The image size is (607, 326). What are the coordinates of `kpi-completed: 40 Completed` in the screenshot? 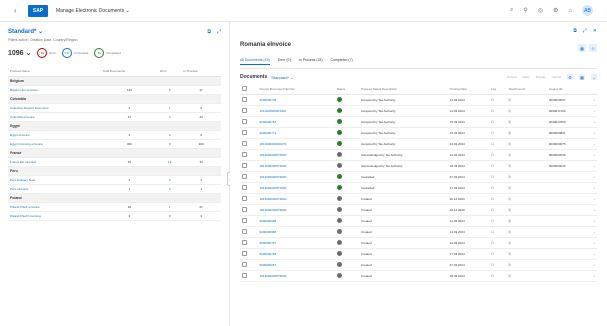 It's located at (107, 53).